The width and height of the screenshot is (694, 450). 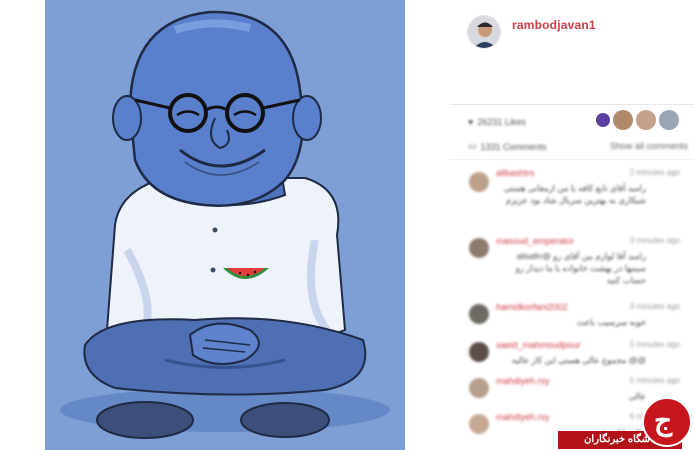 What do you see at coordinates (471, 122) in the screenshot?
I see `heart-icon: ♥` at bounding box center [471, 122].